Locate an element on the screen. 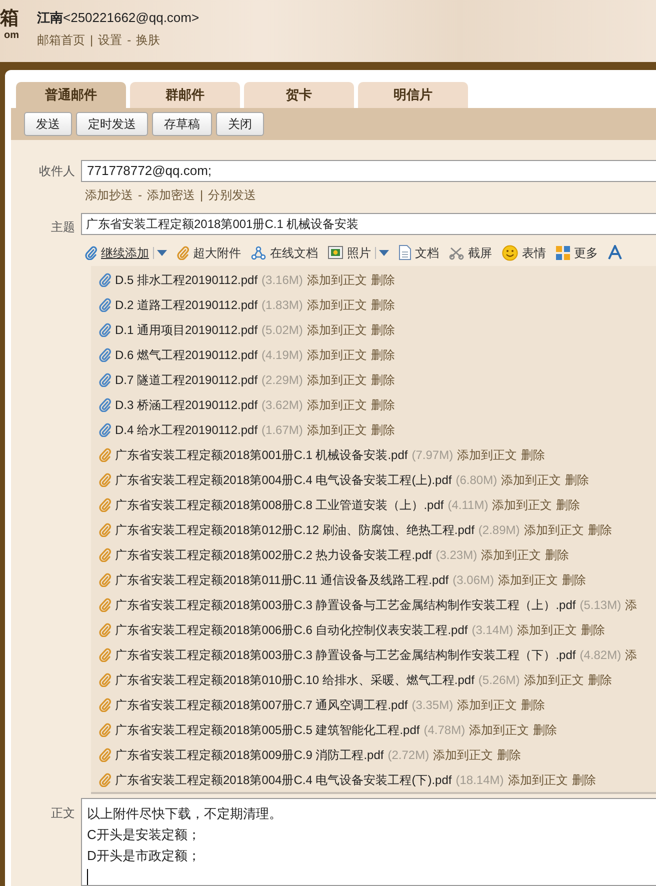 The width and height of the screenshot is (656, 886). field-label: 主题 is located at coordinates (63, 227).